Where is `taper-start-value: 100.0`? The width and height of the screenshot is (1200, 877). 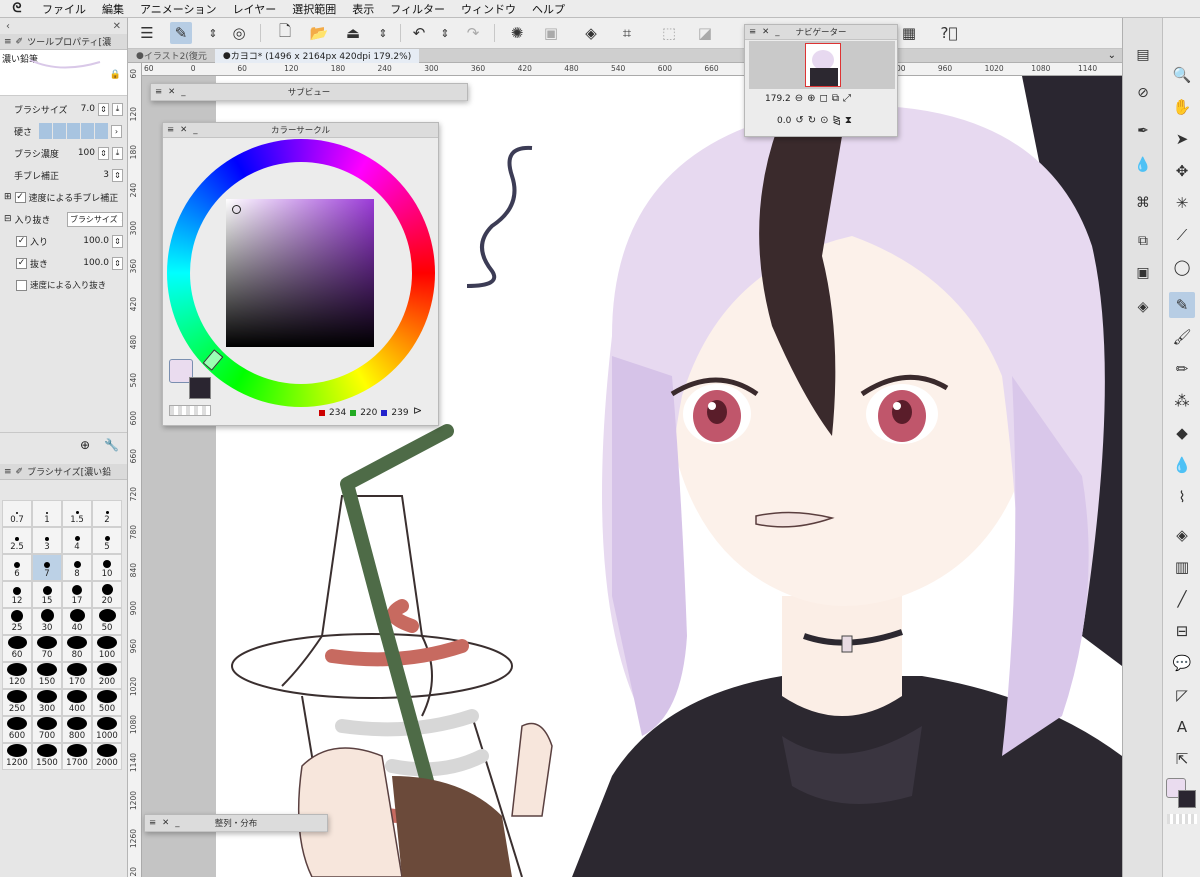 taper-start-value: 100.0 is located at coordinates (96, 241).